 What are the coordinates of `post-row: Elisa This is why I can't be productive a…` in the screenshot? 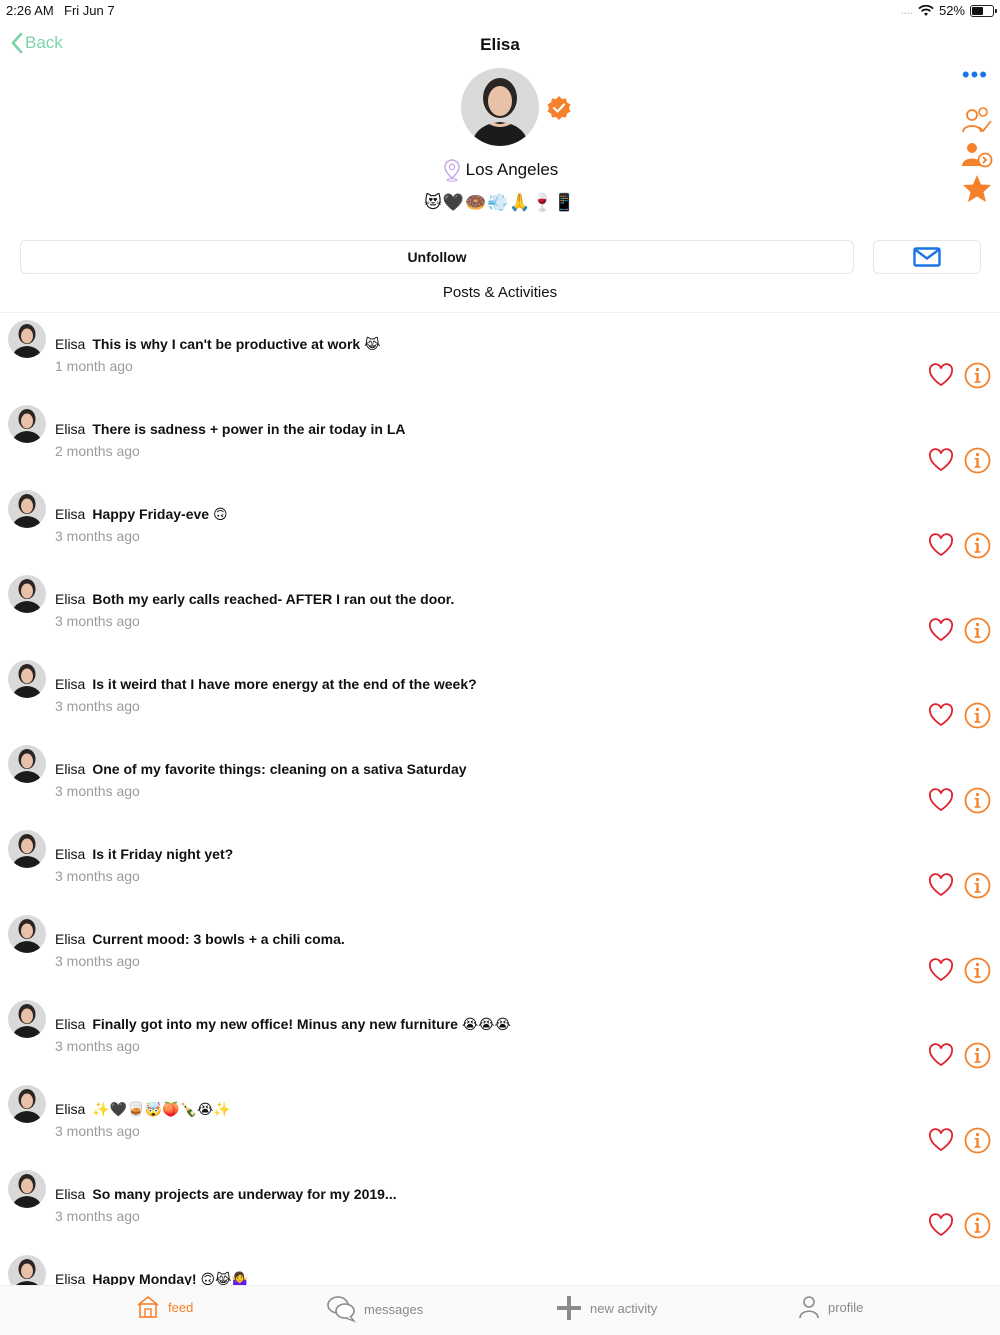 It's located at (500, 355).